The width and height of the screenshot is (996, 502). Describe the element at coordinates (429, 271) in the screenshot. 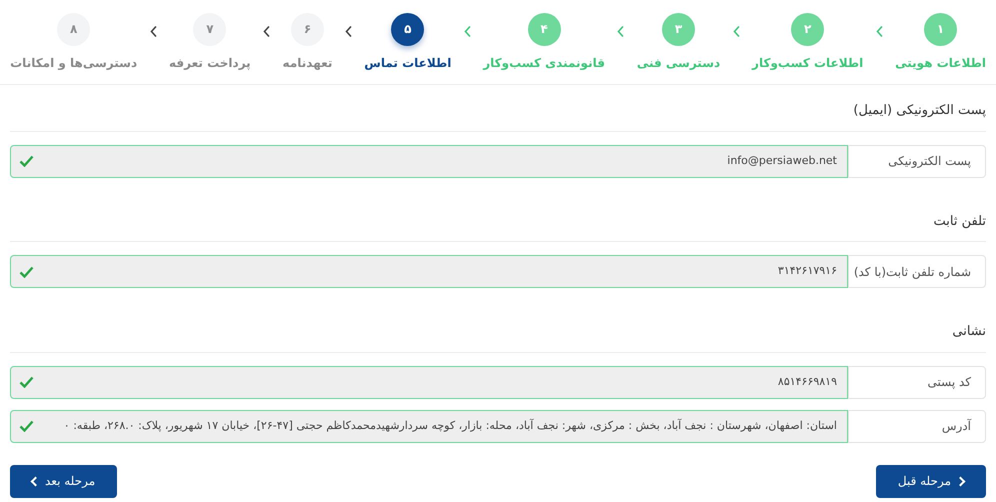

I see `input-field: ۳۱۴۲۶۱۷۹۱۶` at that location.